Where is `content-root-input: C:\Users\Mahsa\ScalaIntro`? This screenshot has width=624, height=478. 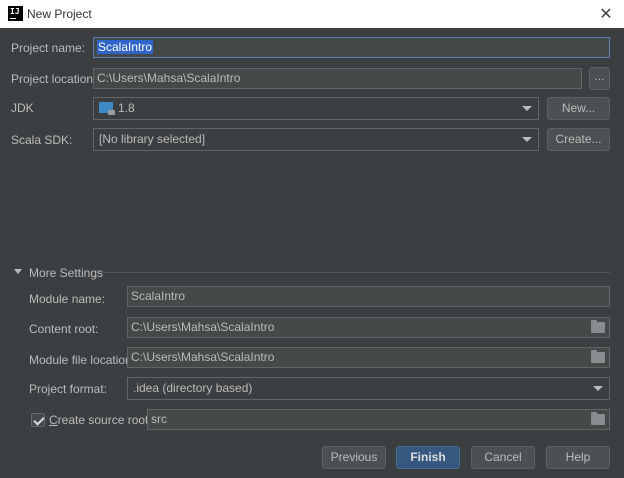 content-root-input: C:\Users\Mahsa\ScalaIntro is located at coordinates (368, 327).